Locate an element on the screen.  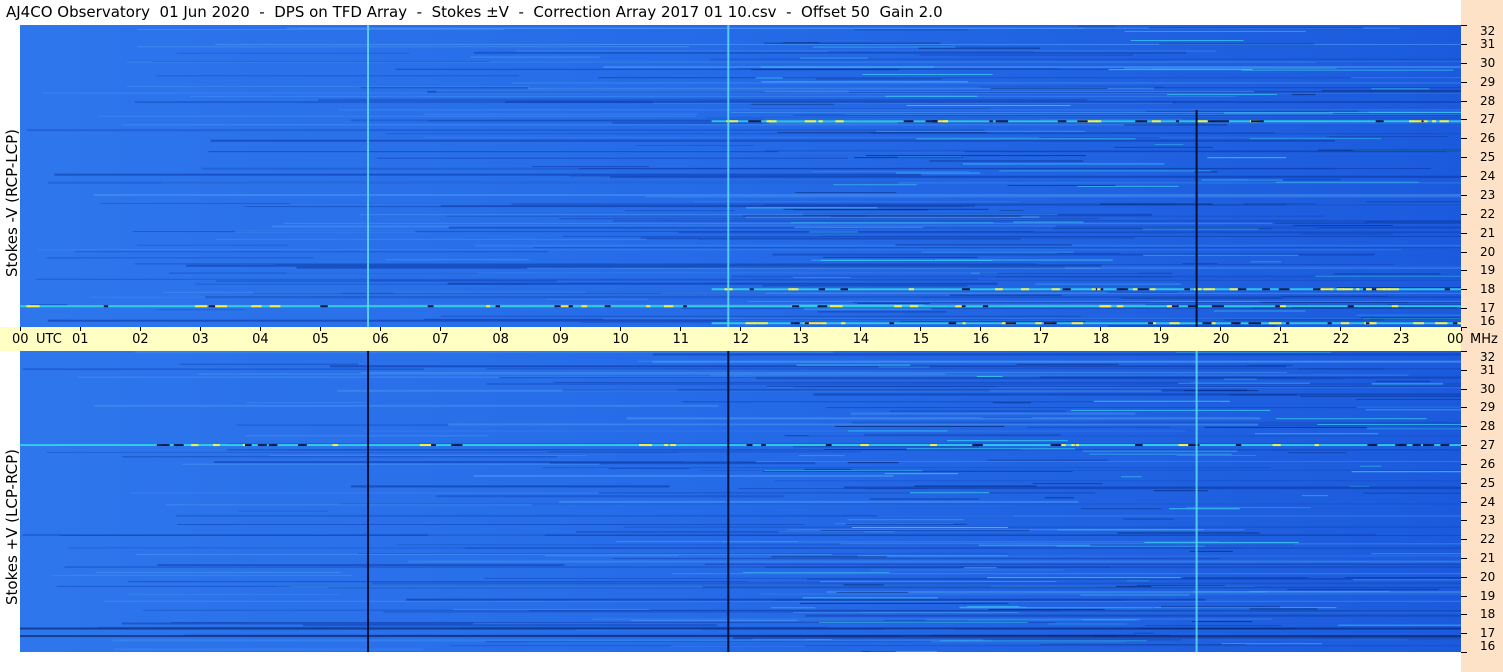
freq-tick-label: 25 is located at coordinates (1488, 482).